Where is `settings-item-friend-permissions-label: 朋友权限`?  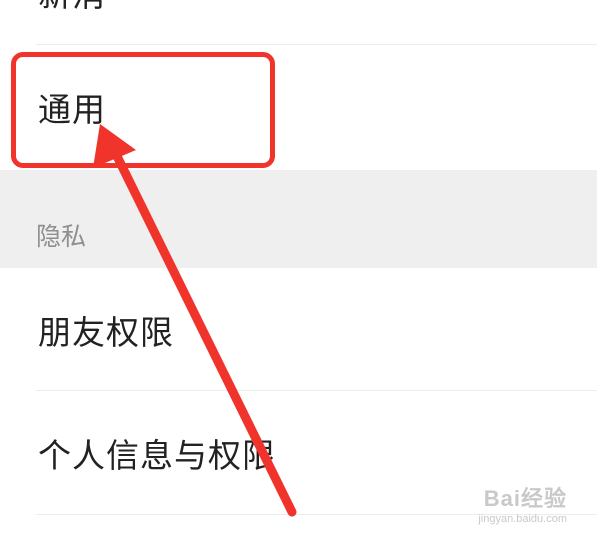
settings-item-friend-permissions-label: 朋友权限 is located at coordinates (106, 332).